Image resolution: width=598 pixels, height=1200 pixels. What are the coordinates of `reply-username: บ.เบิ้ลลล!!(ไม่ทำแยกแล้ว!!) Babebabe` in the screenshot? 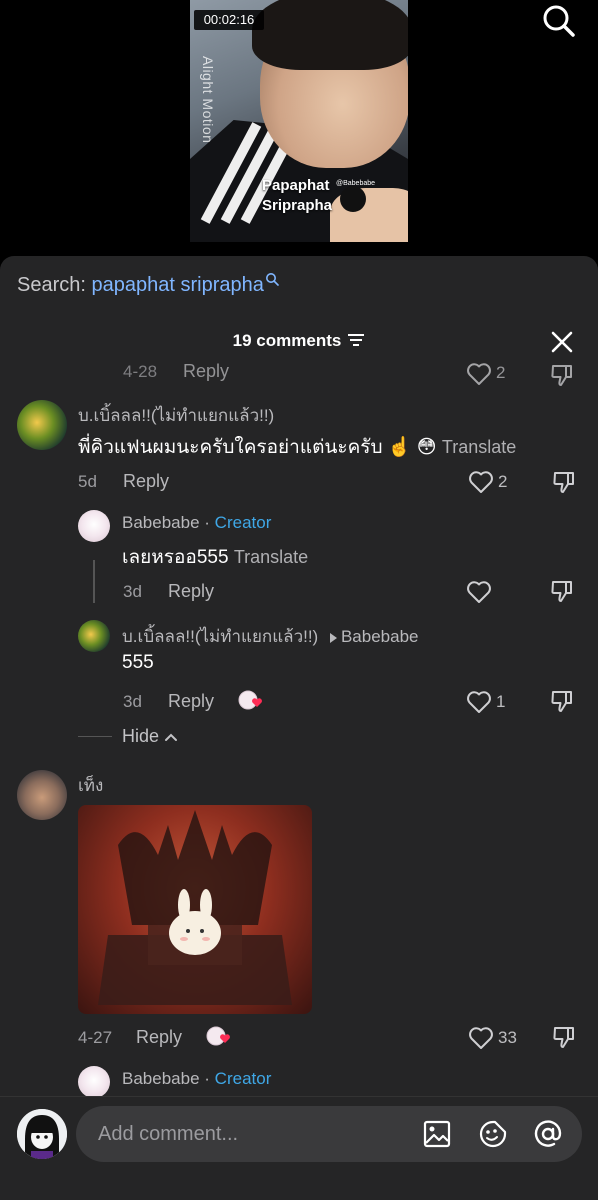 It's located at (270, 636).